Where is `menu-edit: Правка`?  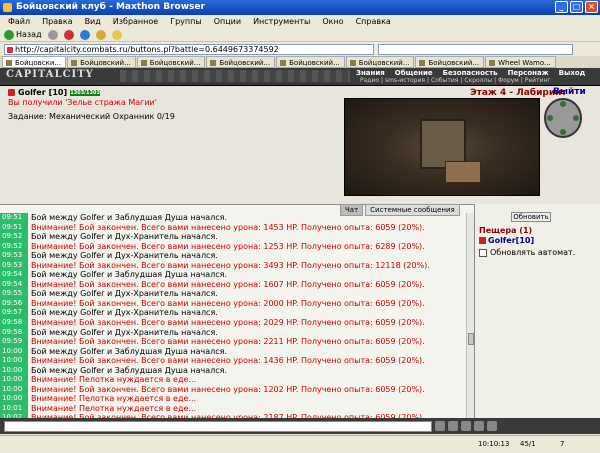 menu-edit: Правка is located at coordinates (57, 21).